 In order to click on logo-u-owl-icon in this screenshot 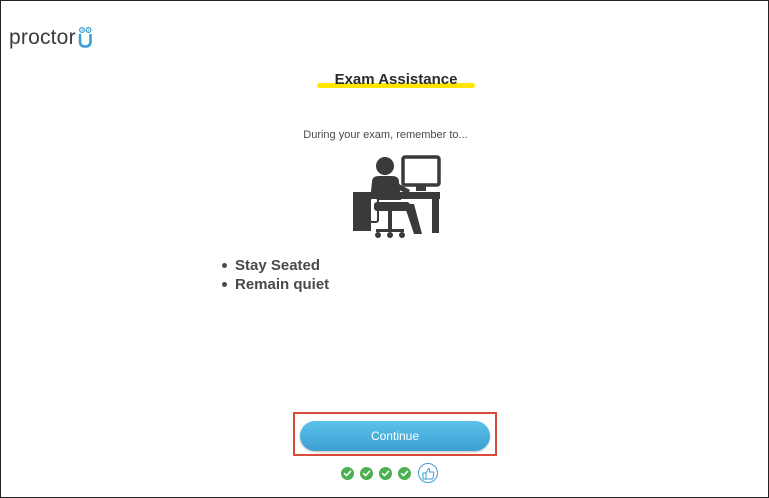, I will do `click(85, 37)`.